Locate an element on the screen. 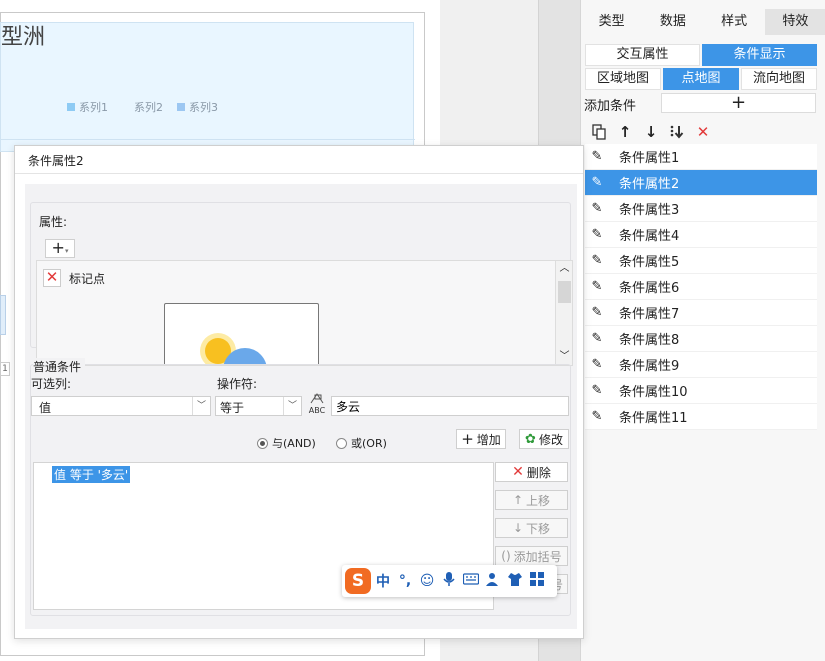 This screenshot has height=661, width=825. list-item: ✎ 条件属性9 is located at coordinates (701, 365).